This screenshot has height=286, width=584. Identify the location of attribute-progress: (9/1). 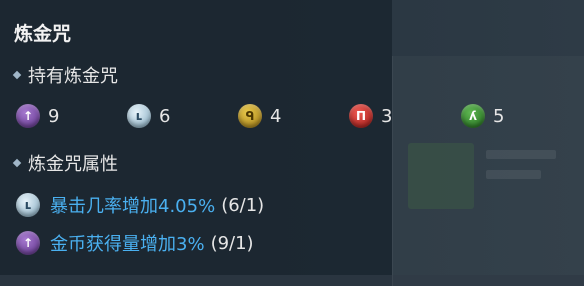
(232, 243).